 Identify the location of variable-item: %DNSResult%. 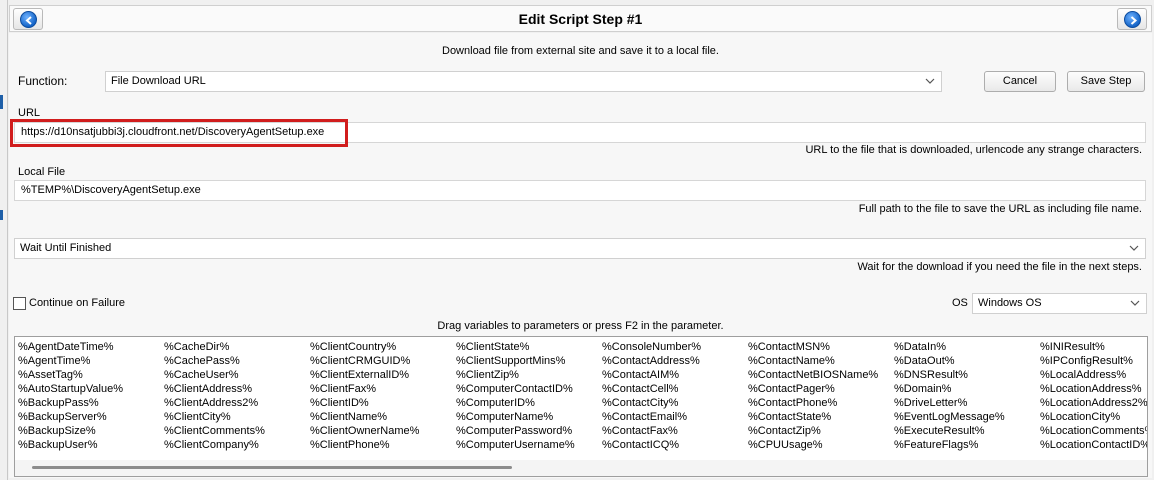
(967, 375).